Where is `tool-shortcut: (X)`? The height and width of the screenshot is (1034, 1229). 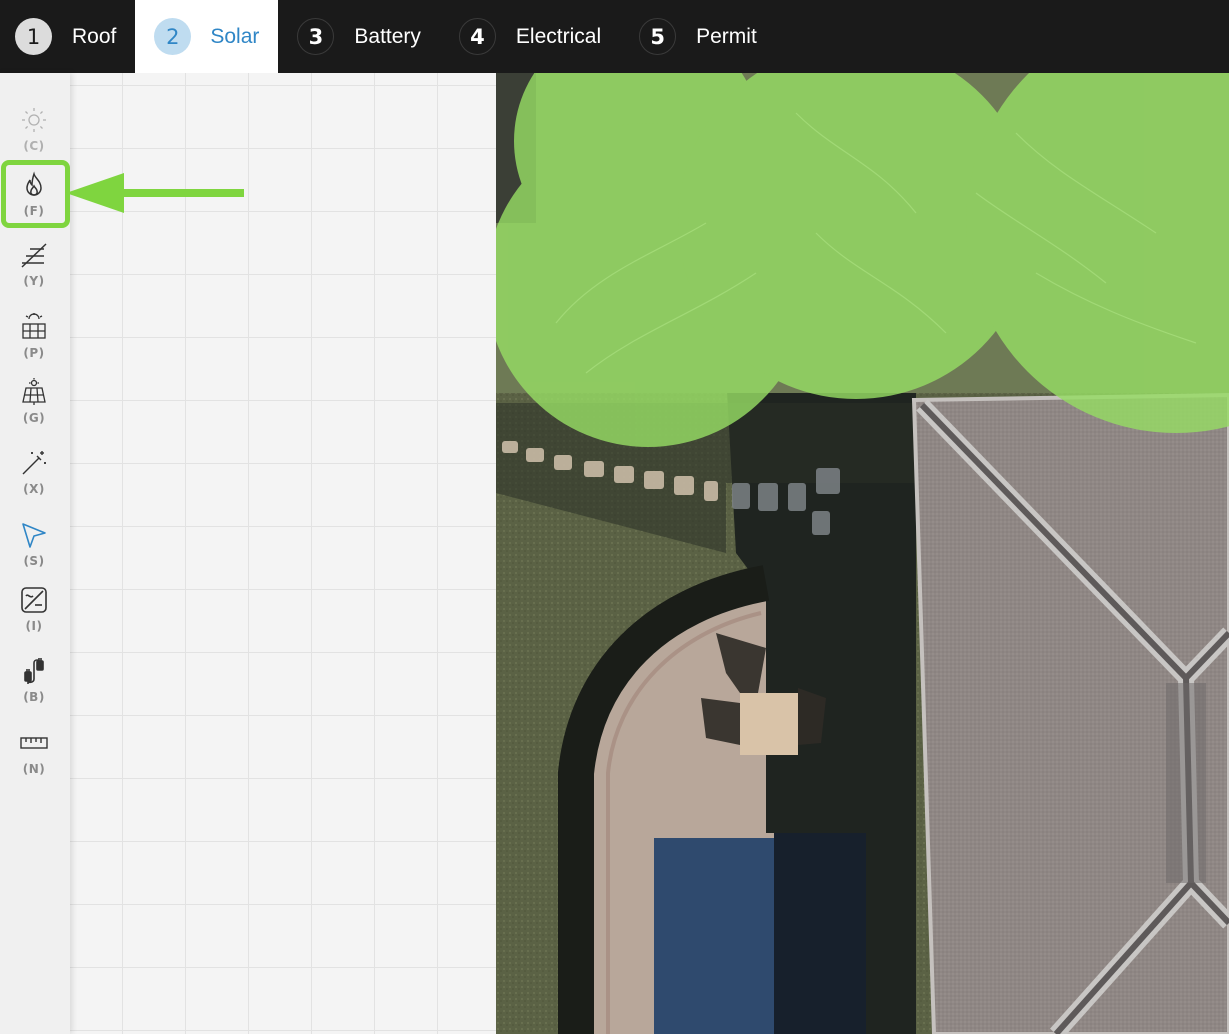 tool-shortcut: (X) is located at coordinates (34, 489).